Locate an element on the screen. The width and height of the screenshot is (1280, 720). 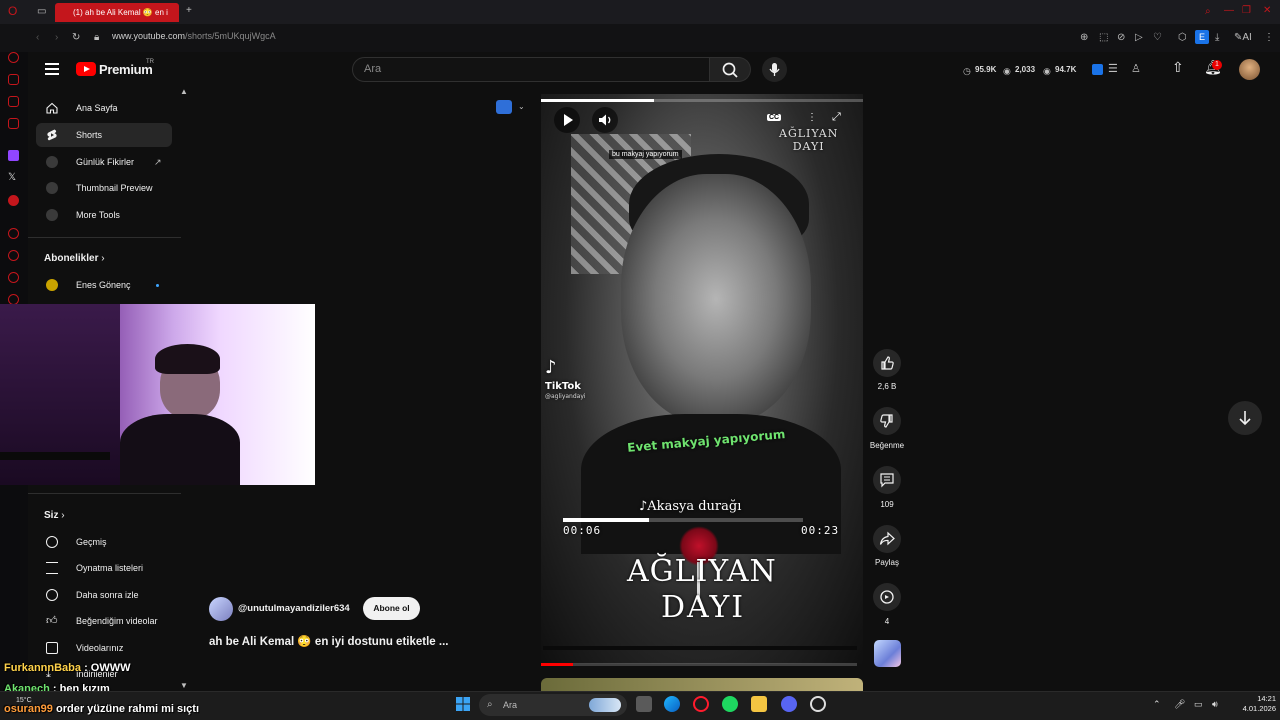
channel-name: @unutulmayandiziler634 is located at coordinates (294, 608).